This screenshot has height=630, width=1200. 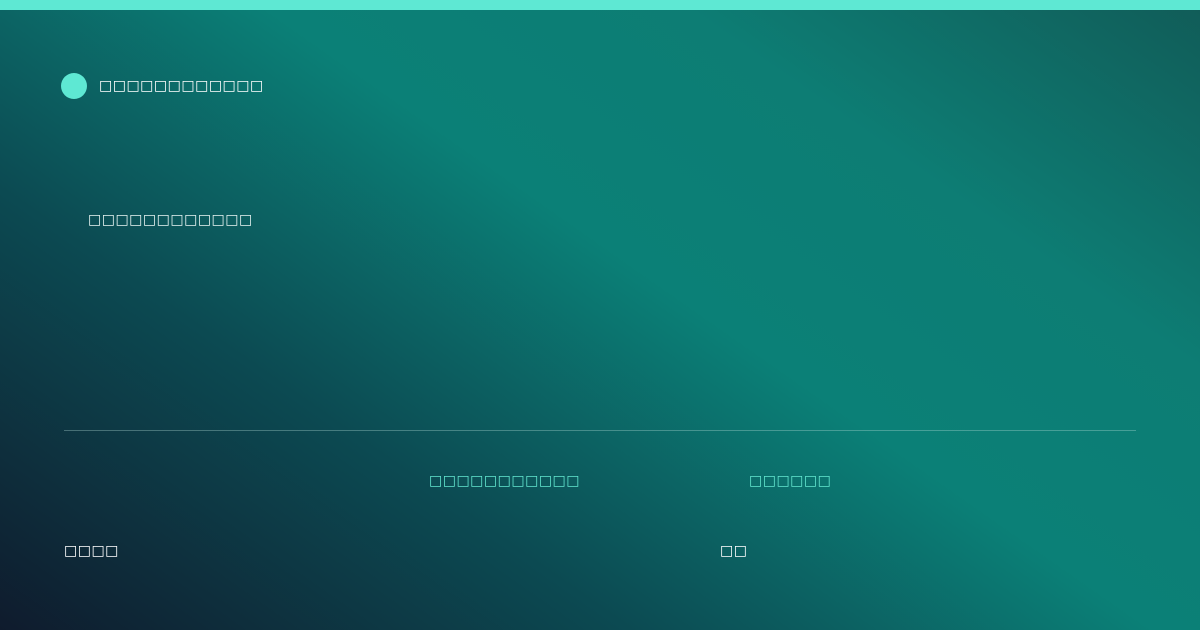 What do you see at coordinates (600, 430) in the screenshot?
I see `section-divider` at bounding box center [600, 430].